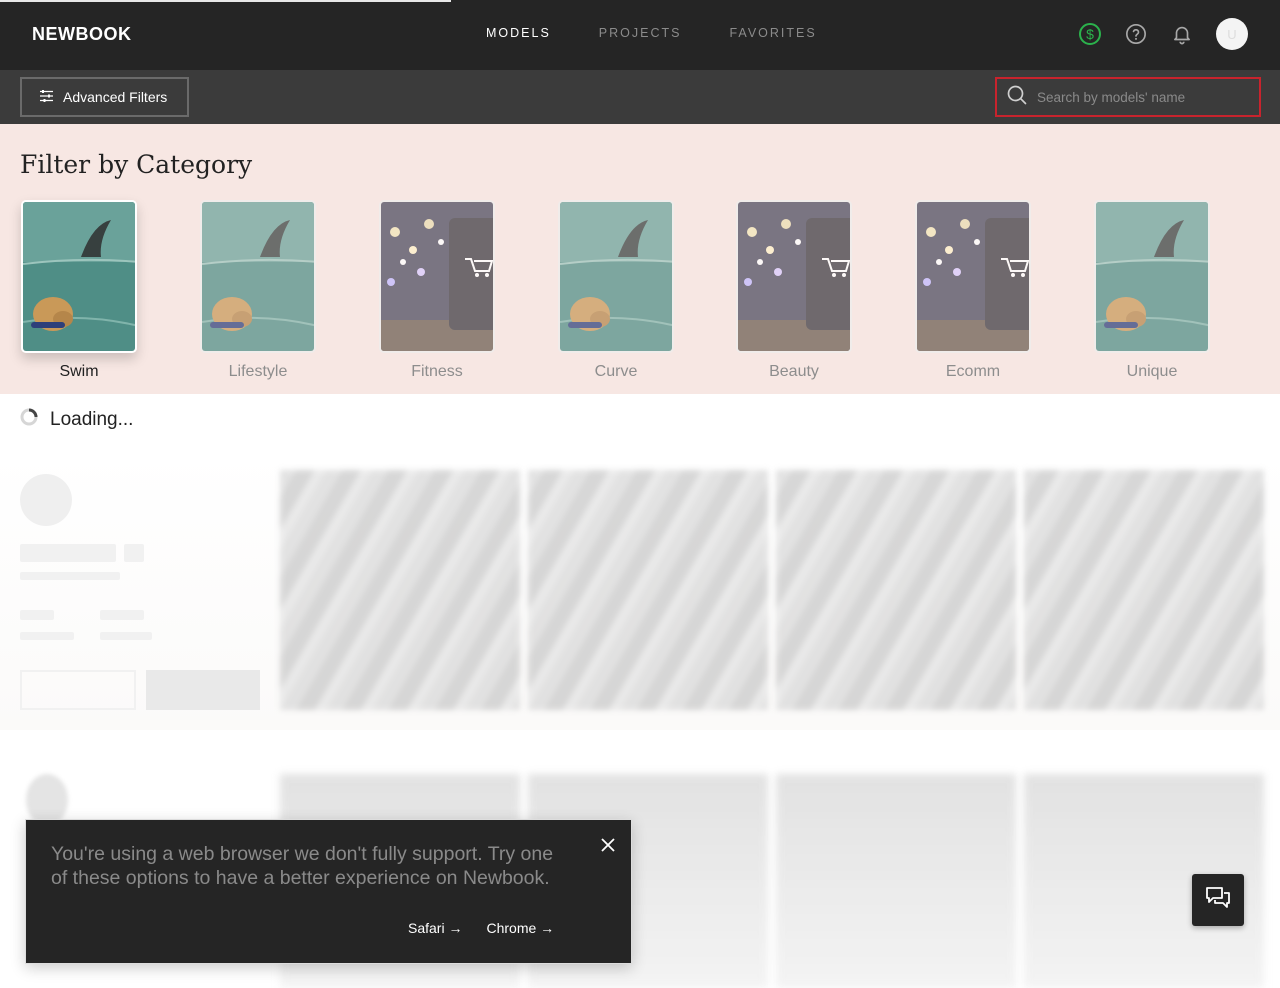  I want to click on category-curve: Curve, so click(616, 290).